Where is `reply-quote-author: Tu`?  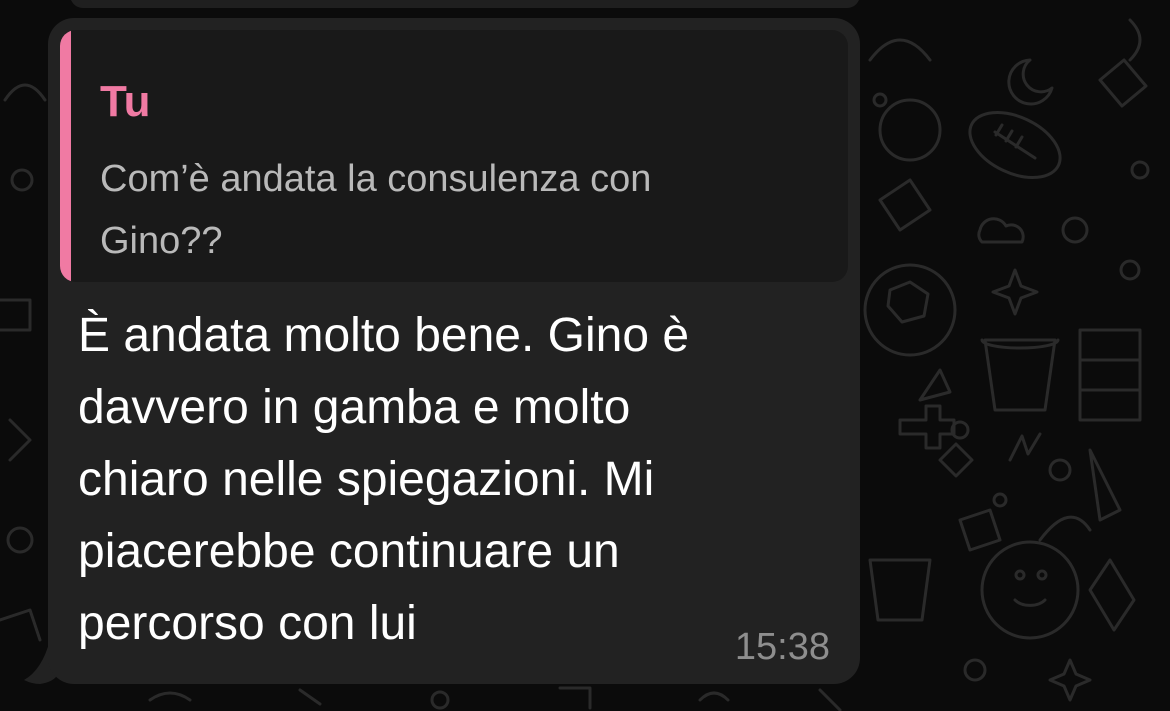 reply-quote-author: Tu is located at coordinates (125, 101).